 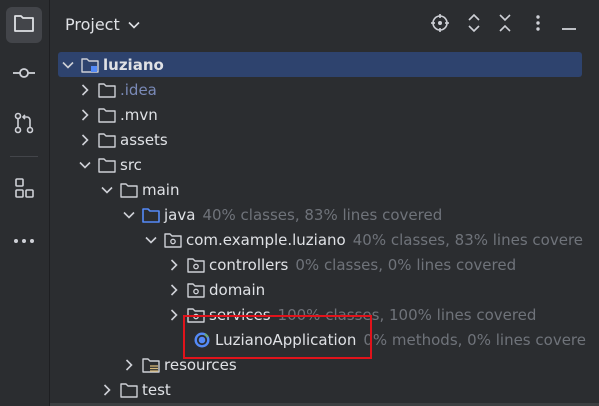 I want to click on tree-item-label: assets, so click(x=144, y=139).